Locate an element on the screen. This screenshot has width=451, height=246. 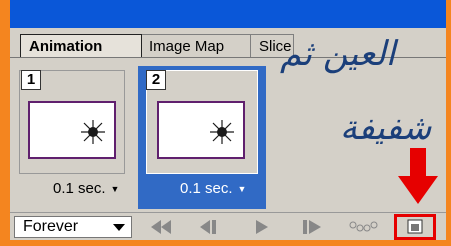
duplicate-frame-icon is located at coordinates (415, 226).